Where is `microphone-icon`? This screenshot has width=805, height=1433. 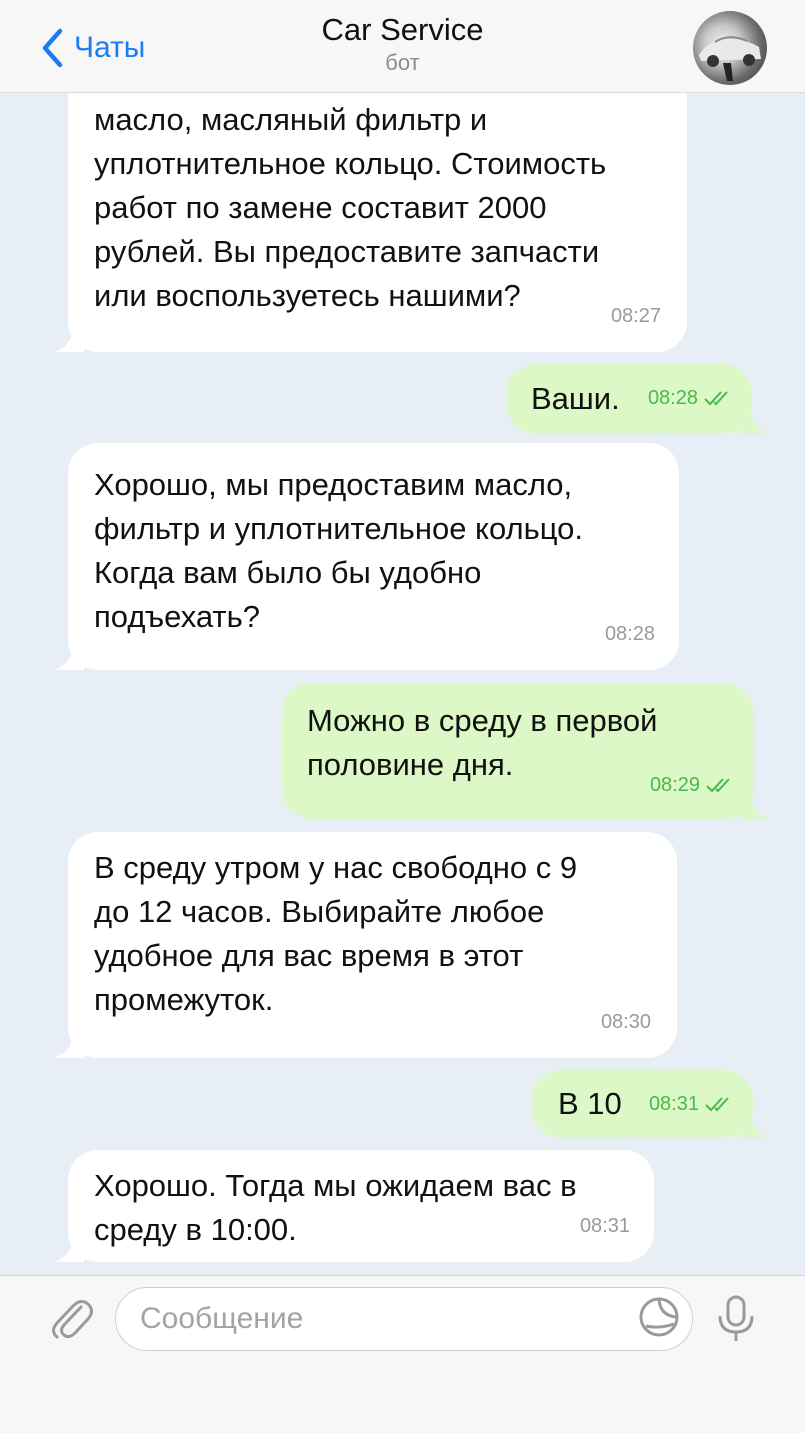 microphone-icon is located at coordinates (736, 1319).